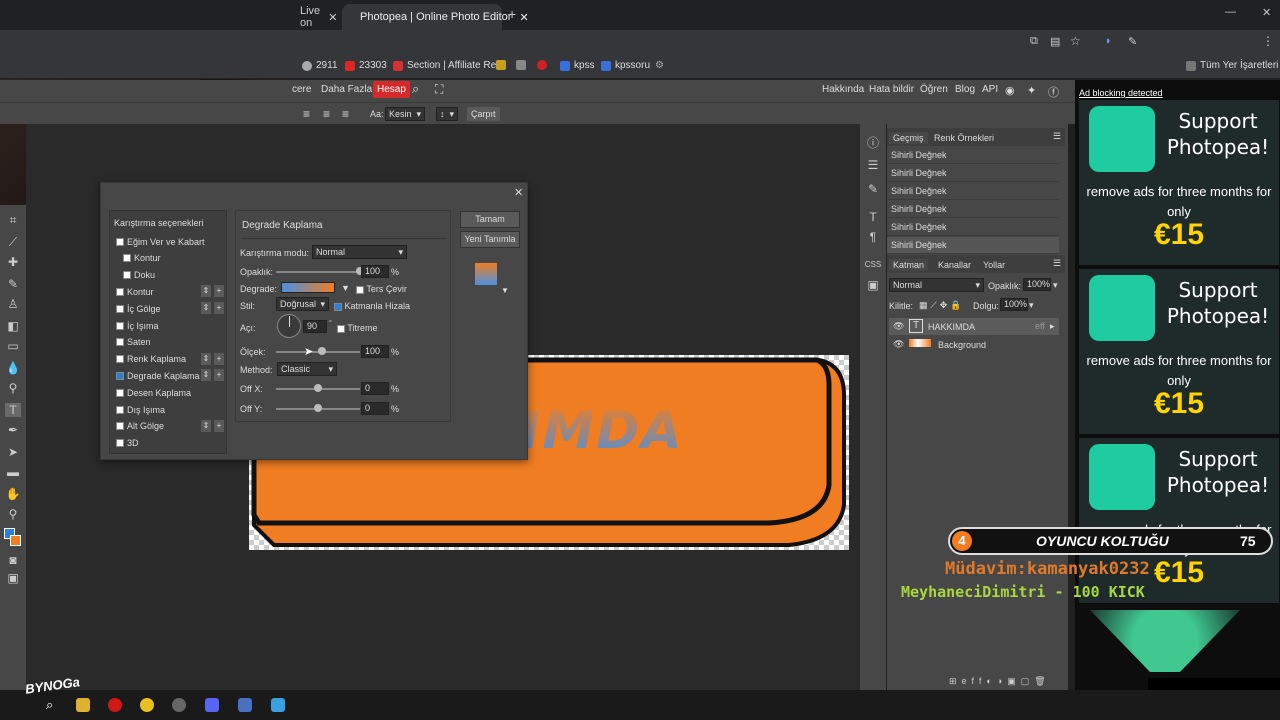 This screenshot has width=1280, height=720. What do you see at coordinates (909, 265) in the screenshot?
I see `tab-layers: Katman` at bounding box center [909, 265].